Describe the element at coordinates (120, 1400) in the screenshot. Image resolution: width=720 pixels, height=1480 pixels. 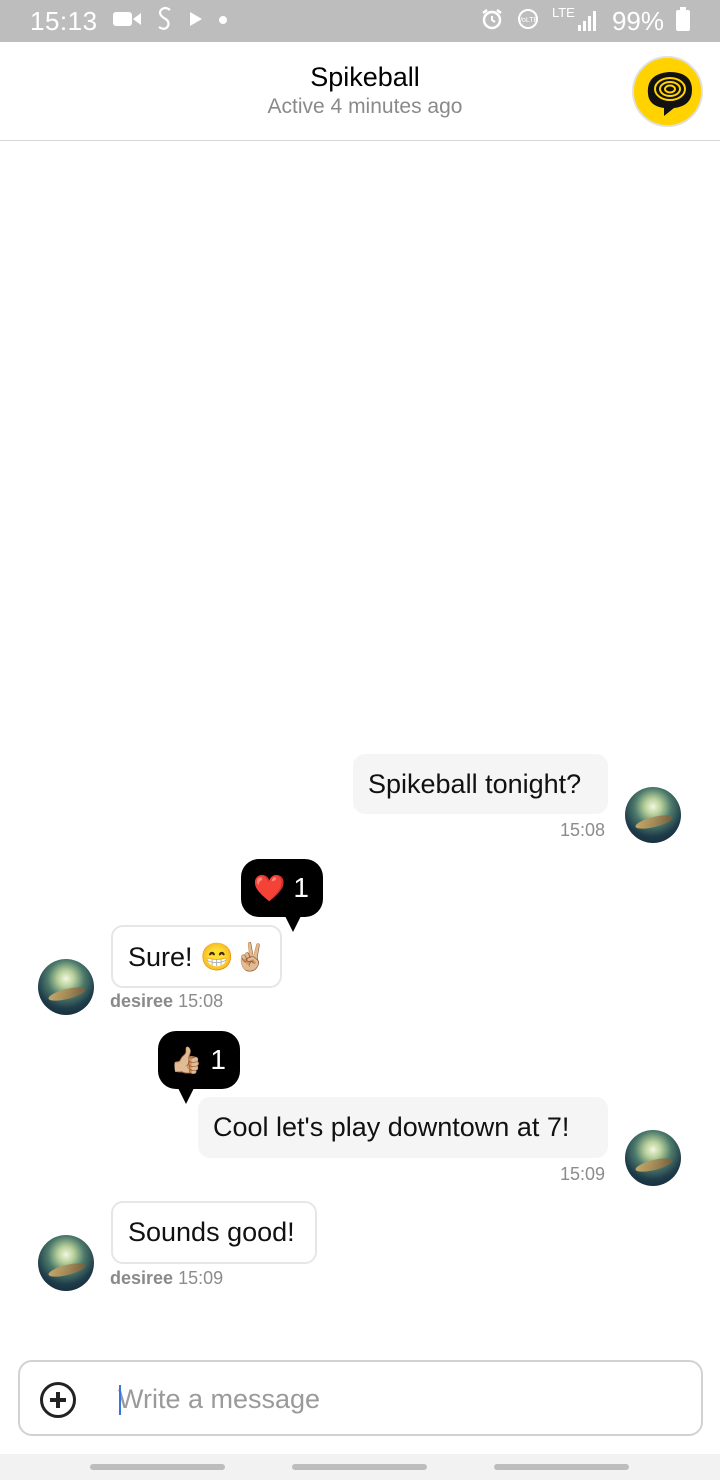
I see `text-caret` at that location.